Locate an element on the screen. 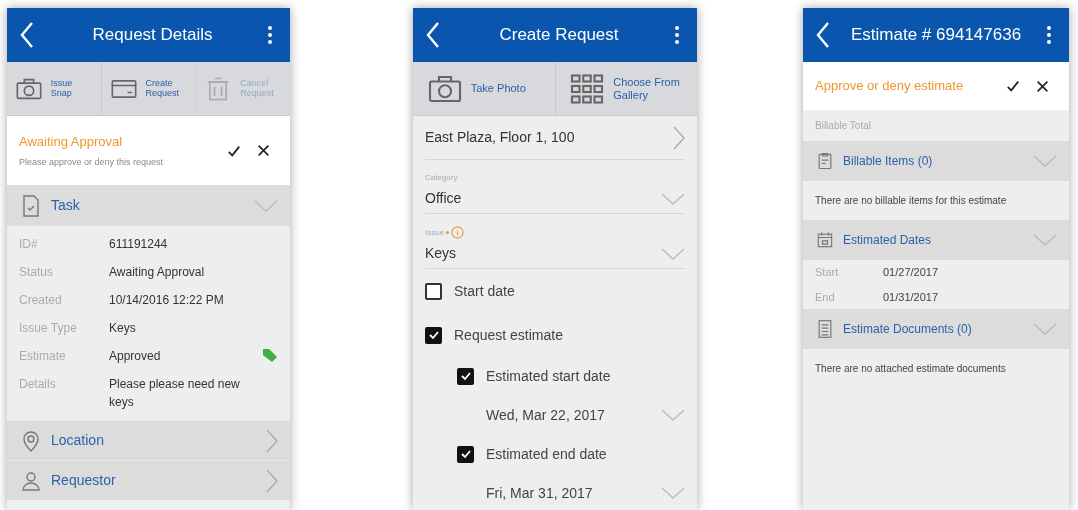  field-label: Status is located at coordinates (37, 272).